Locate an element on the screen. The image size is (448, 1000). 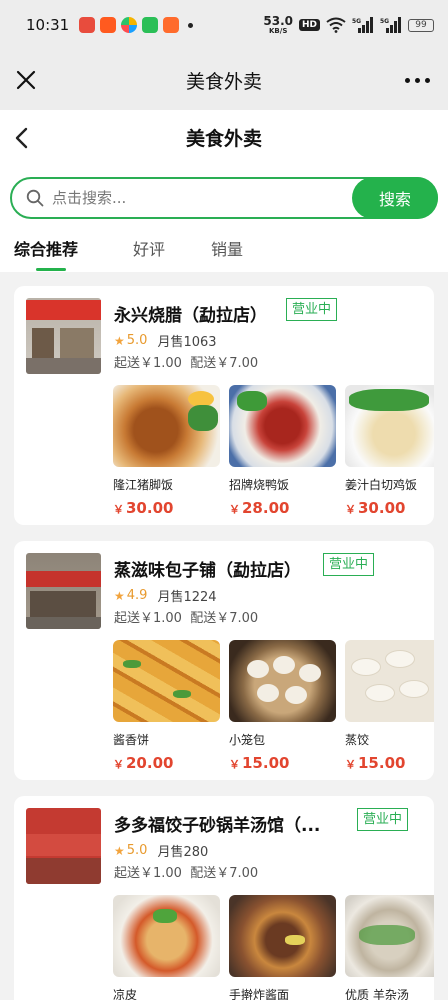
dish-price: ￥ 20.00 is located at coordinates (143, 763).